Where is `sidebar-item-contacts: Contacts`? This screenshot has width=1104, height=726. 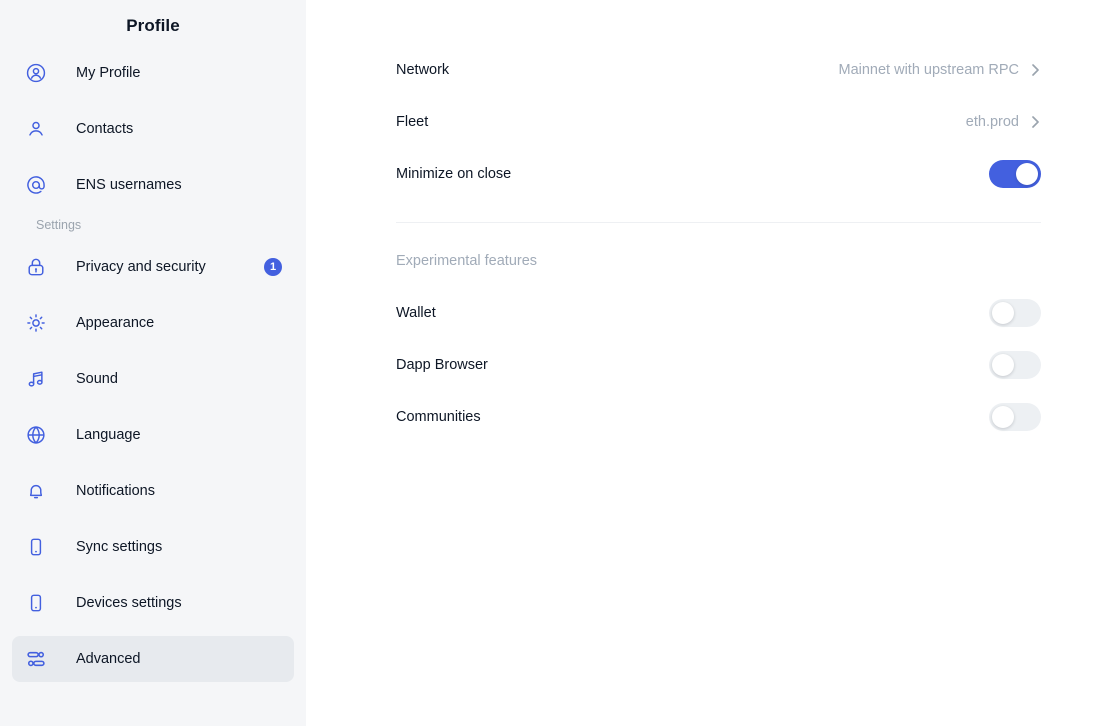 sidebar-item-contacts: Contacts is located at coordinates (153, 129).